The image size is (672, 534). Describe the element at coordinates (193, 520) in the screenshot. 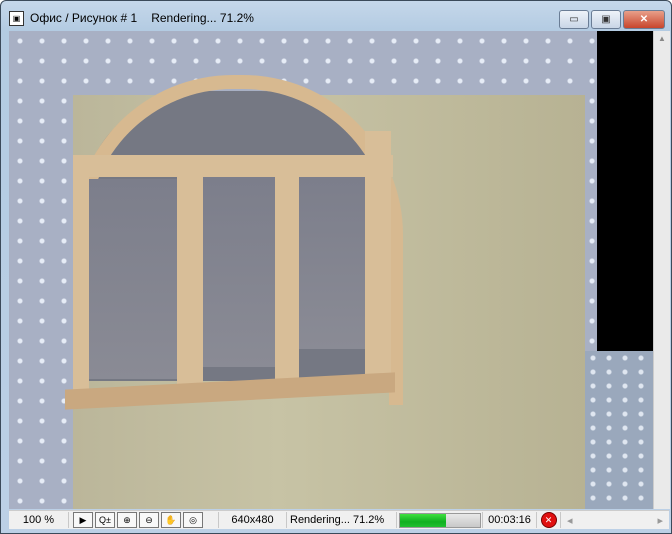

I see `zoom-window-icon: ◎` at that location.